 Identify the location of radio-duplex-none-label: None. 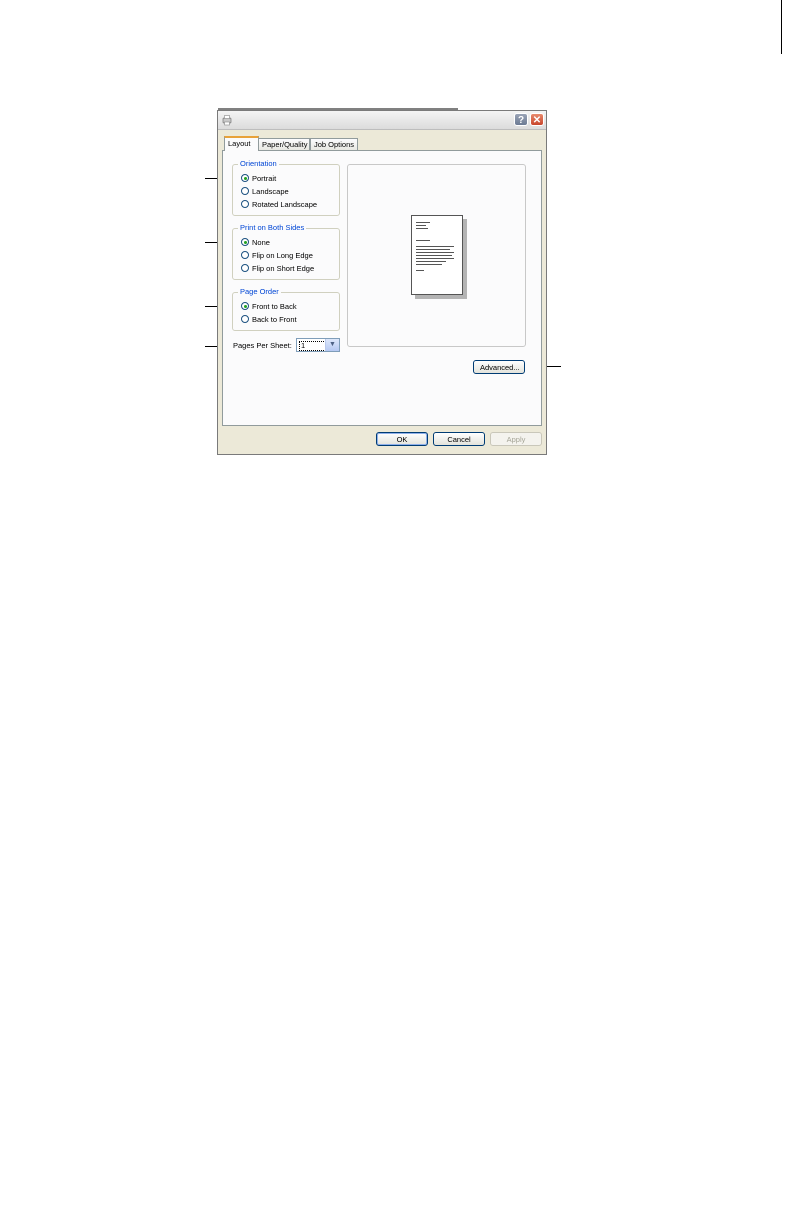
(261, 242).